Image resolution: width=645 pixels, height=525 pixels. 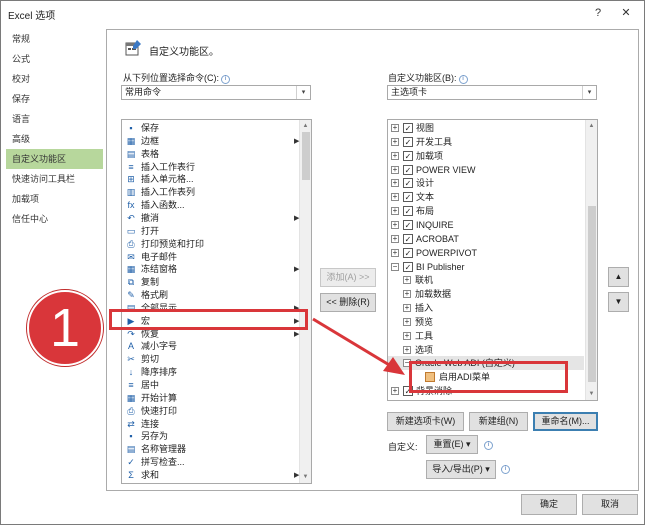 What do you see at coordinates (150, 230) in the screenshot?
I see `command-label: 打开` at bounding box center [150, 230].